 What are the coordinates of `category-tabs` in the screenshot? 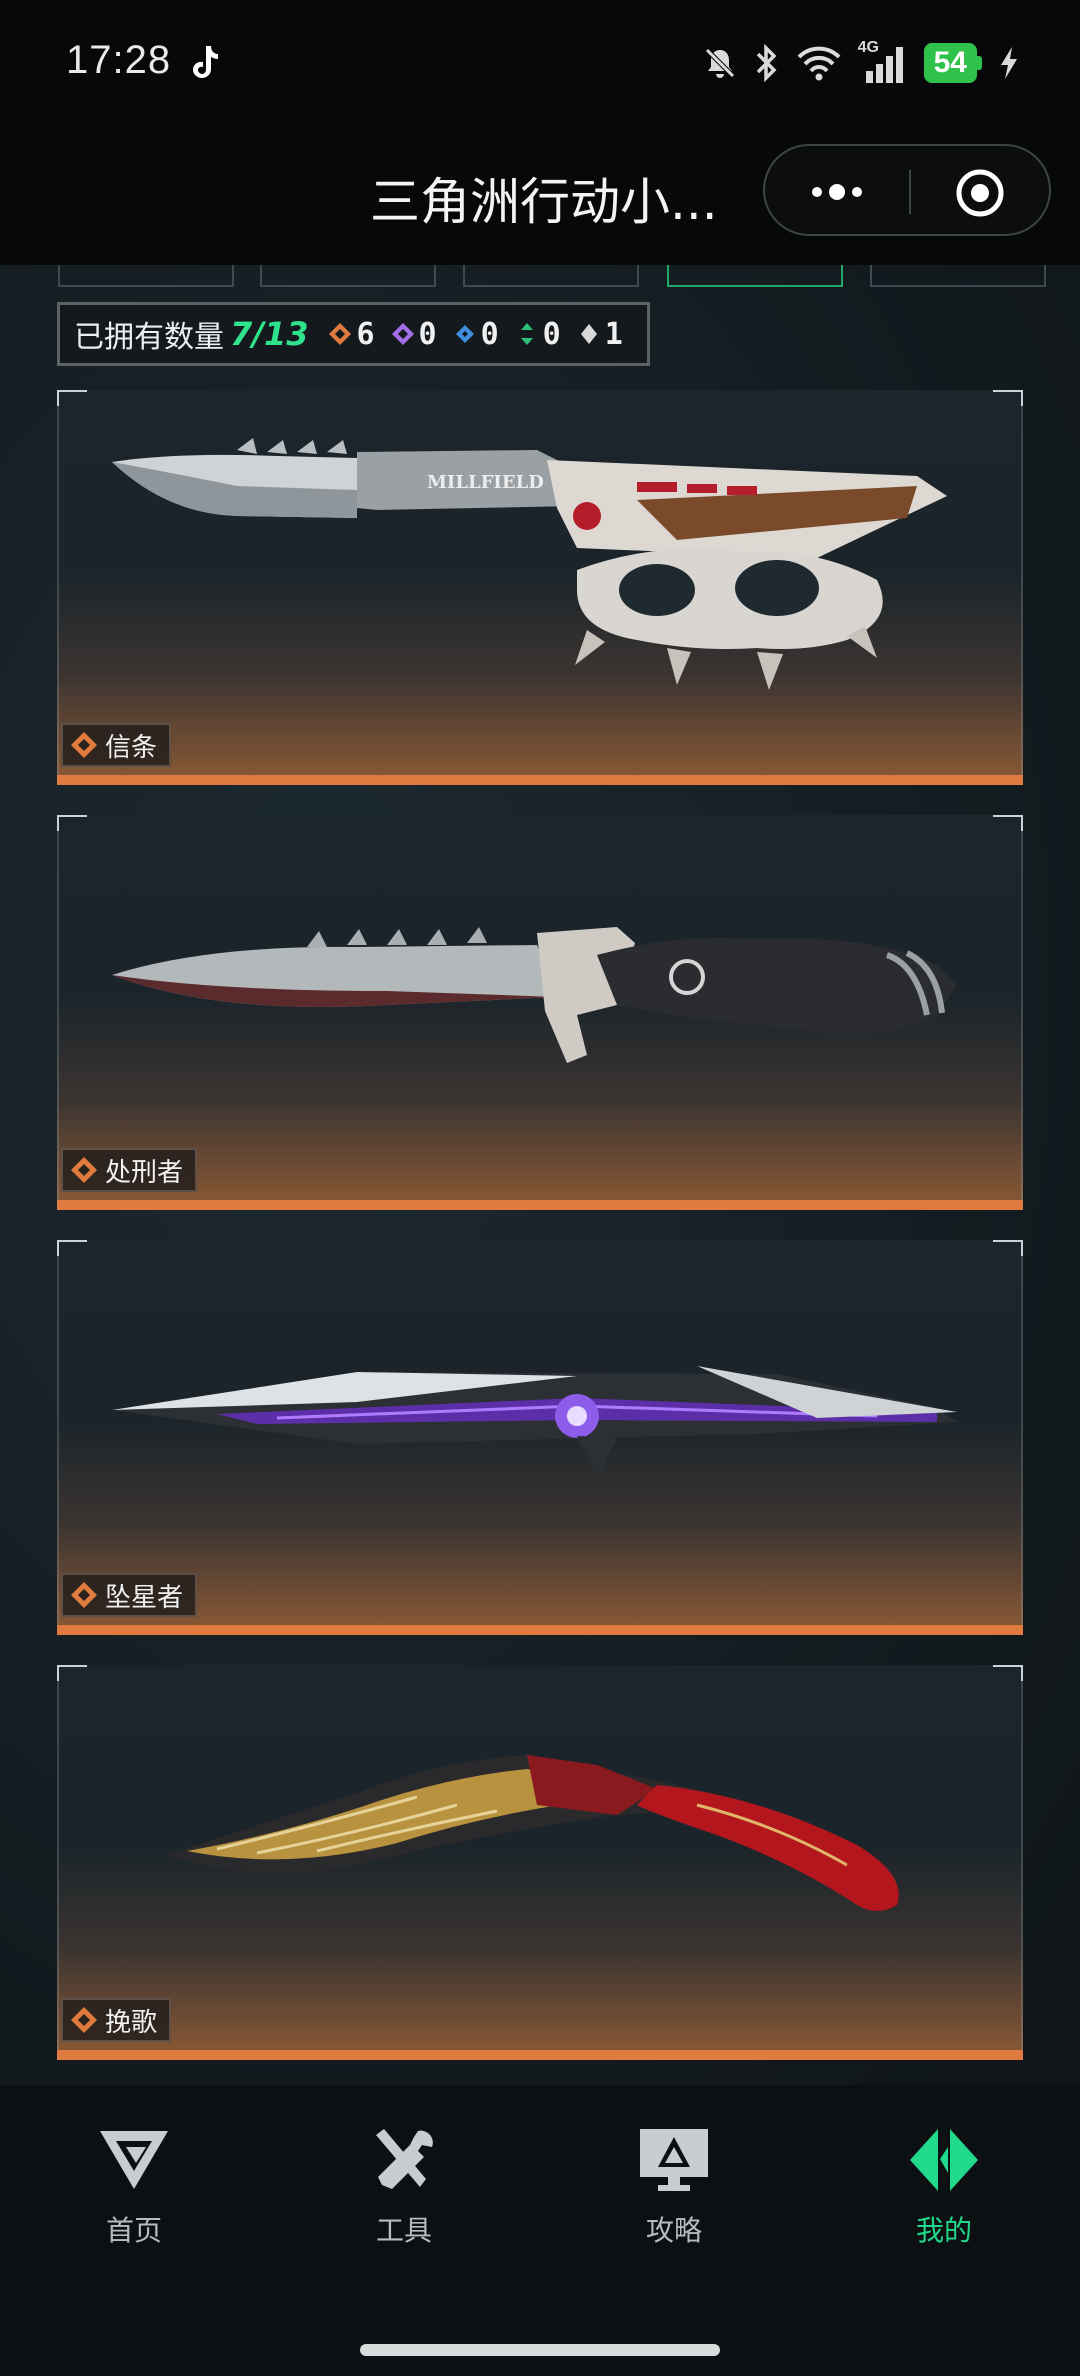 It's located at (540, 277).